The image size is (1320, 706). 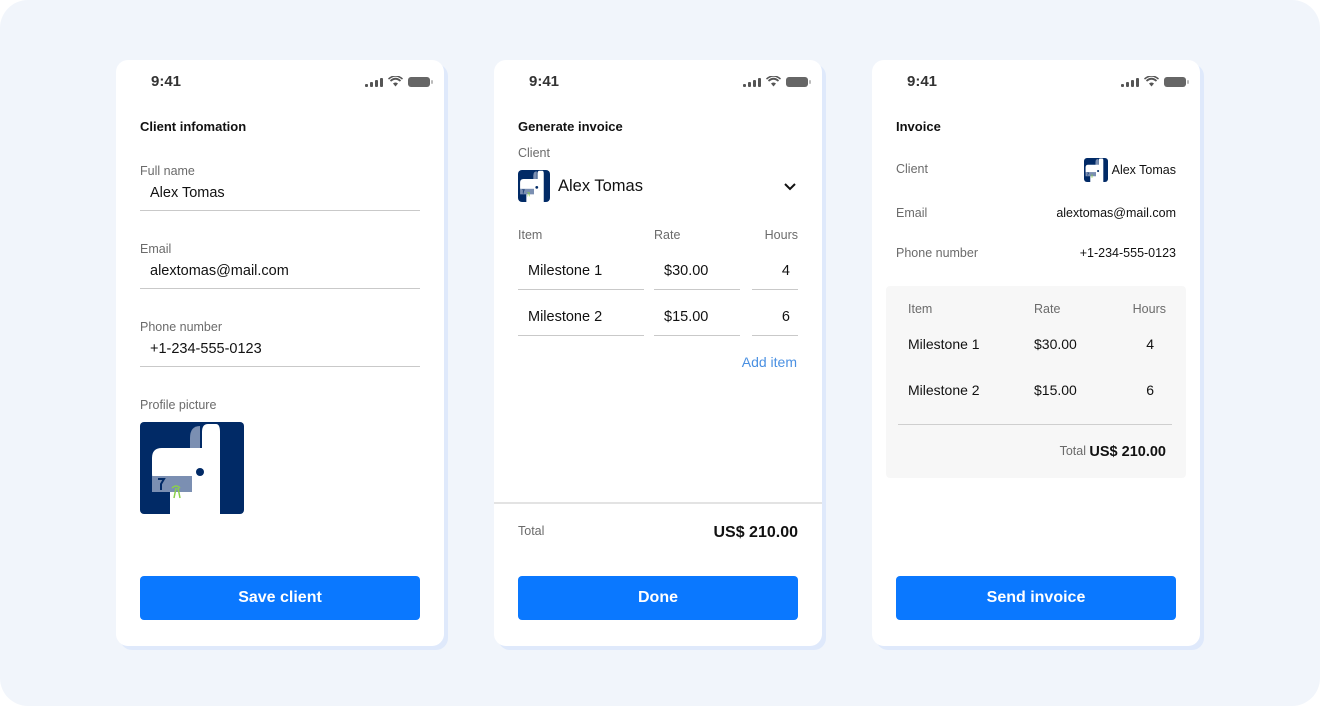 What do you see at coordinates (280, 276) in the screenshot?
I see `email-input: alextomas@mail.com` at bounding box center [280, 276].